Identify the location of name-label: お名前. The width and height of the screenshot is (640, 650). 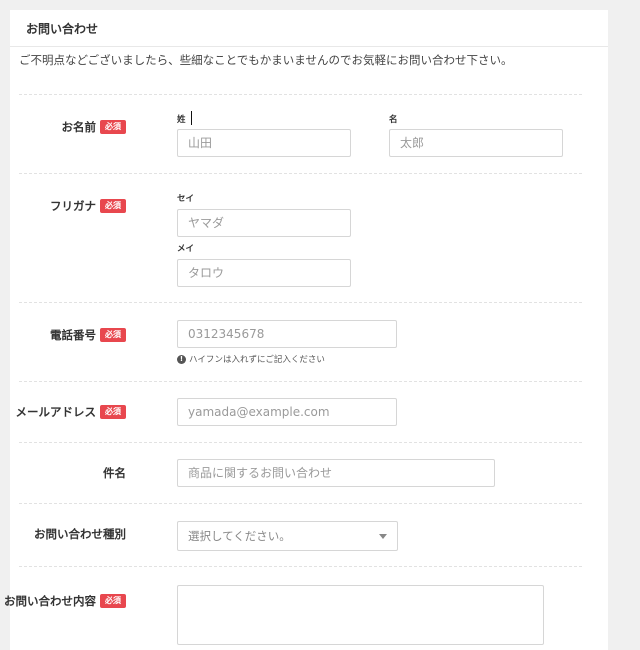
(79, 127).